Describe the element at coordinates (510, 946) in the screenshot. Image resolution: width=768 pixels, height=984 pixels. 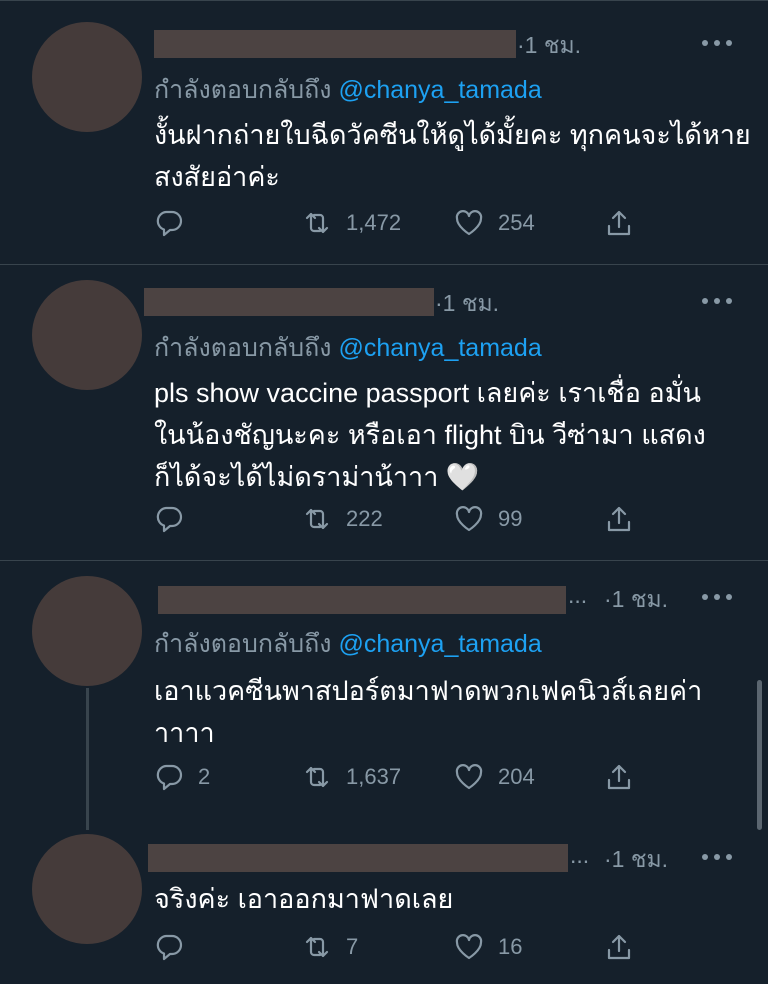
I see `like-count: 16` at that location.